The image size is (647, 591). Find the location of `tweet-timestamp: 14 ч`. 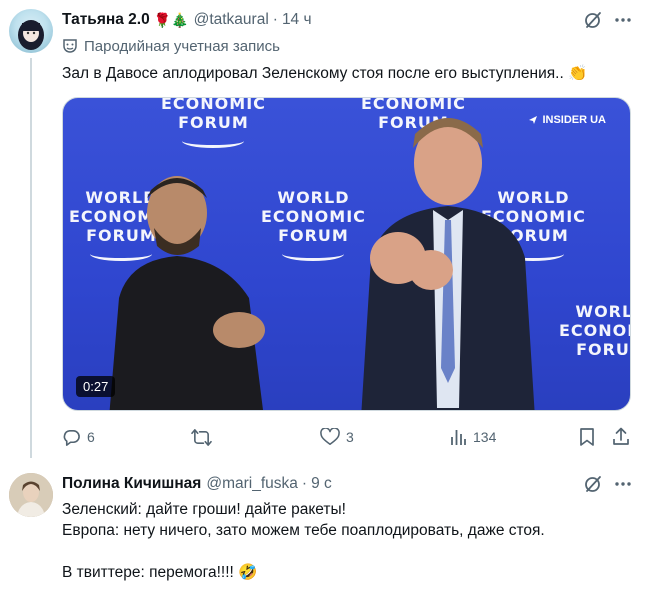

tweet-timestamp: 14 ч is located at coordinates (297, 20).